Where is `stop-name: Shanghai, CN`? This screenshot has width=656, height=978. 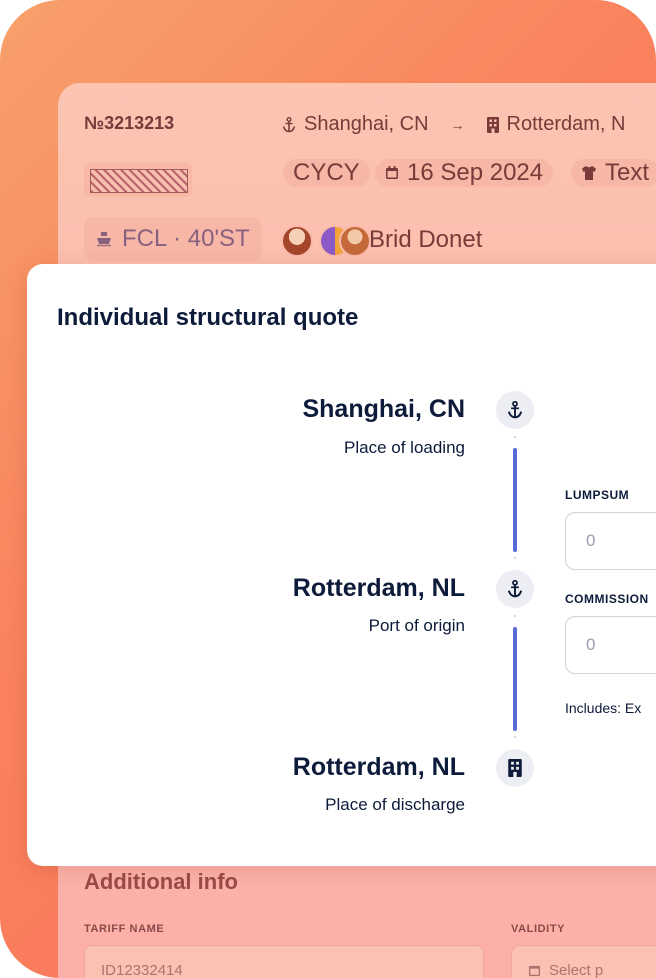
stop-name: Shanghai, CN is located at coordinates (383, 409).